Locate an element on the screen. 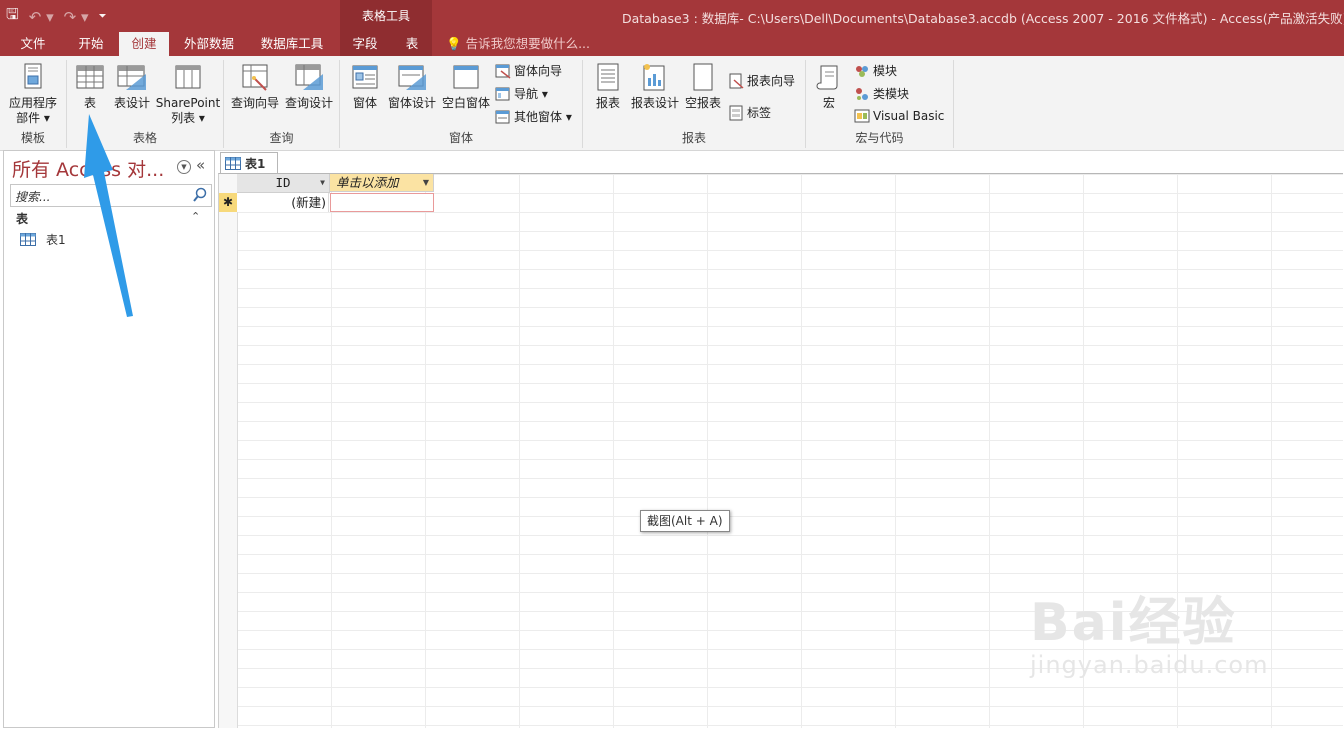 The width and height of the screenshot is (1344, 730). app-parts-label-2: 部件 ▾ is located at coordinates (33, 118).